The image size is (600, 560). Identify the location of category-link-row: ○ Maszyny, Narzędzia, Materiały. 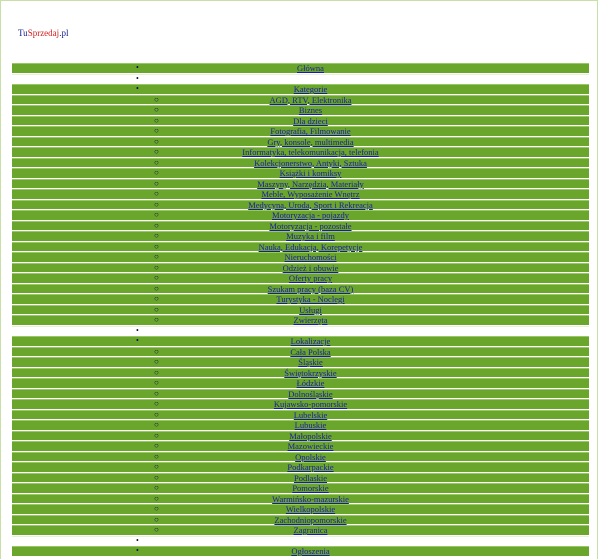
(300, 183).